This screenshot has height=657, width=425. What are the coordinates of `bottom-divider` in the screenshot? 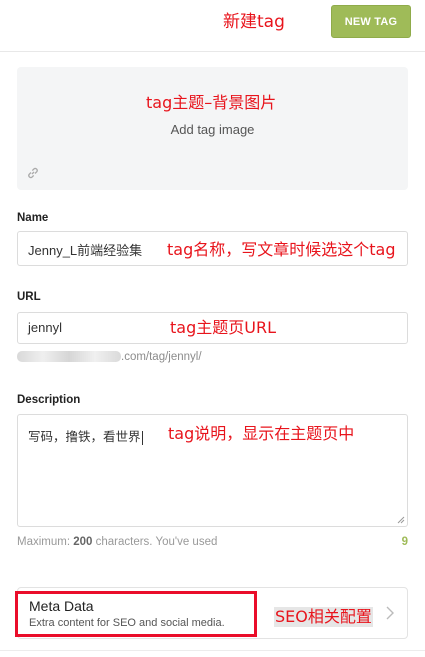 It's located at (212, 650).